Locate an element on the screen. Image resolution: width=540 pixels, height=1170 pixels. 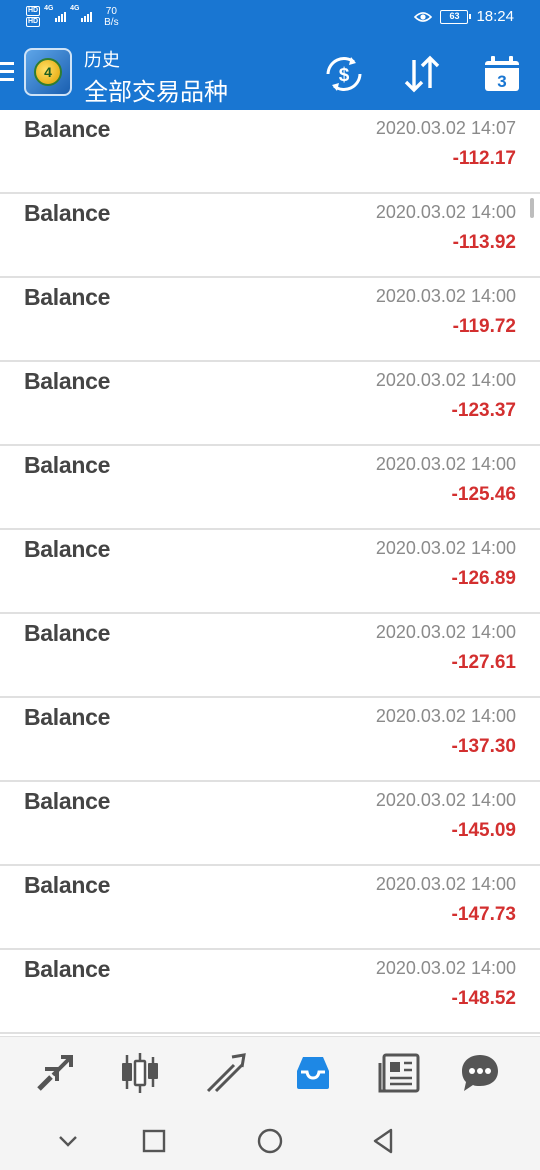
page-title: 全部交易品种 is located at coordinates (156, 89).